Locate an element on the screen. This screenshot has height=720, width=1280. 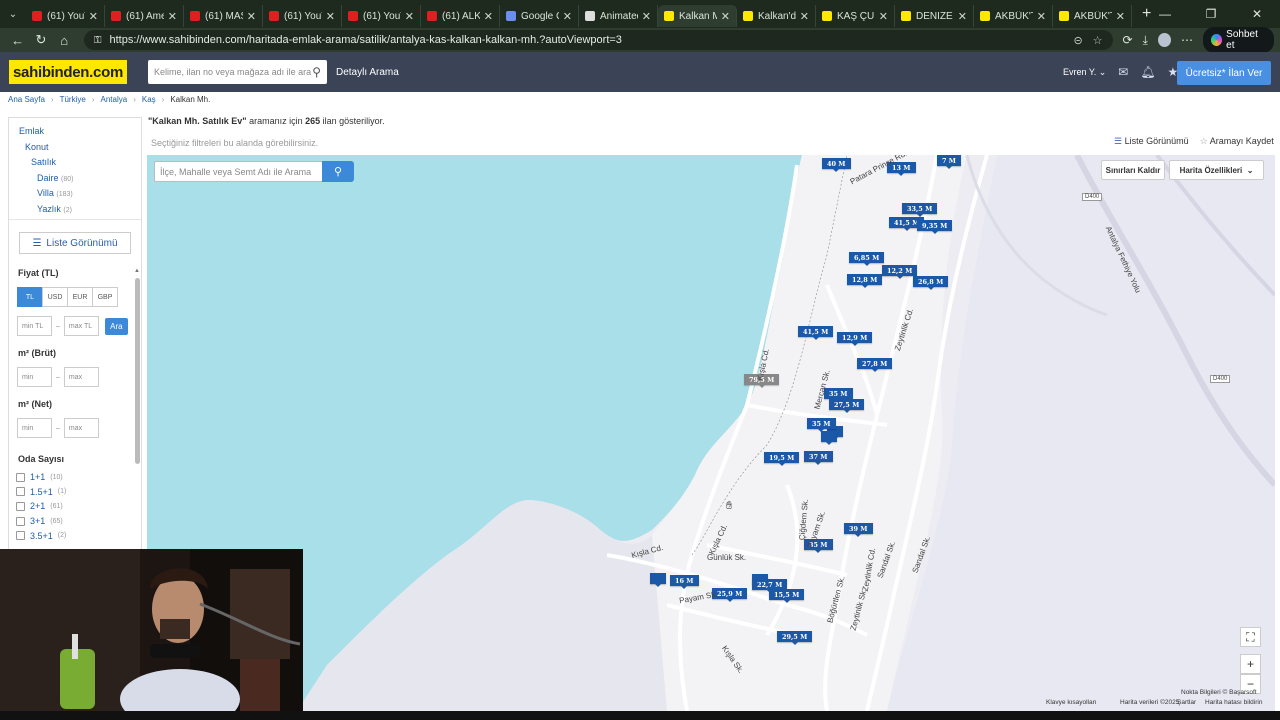
category-item: Satılık is located at coordinates (75, 163).